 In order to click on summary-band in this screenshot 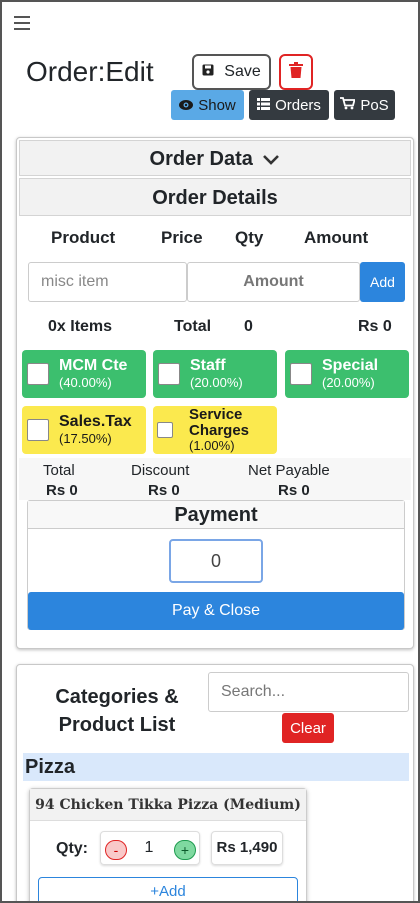, I will do `click(215, 479)`.